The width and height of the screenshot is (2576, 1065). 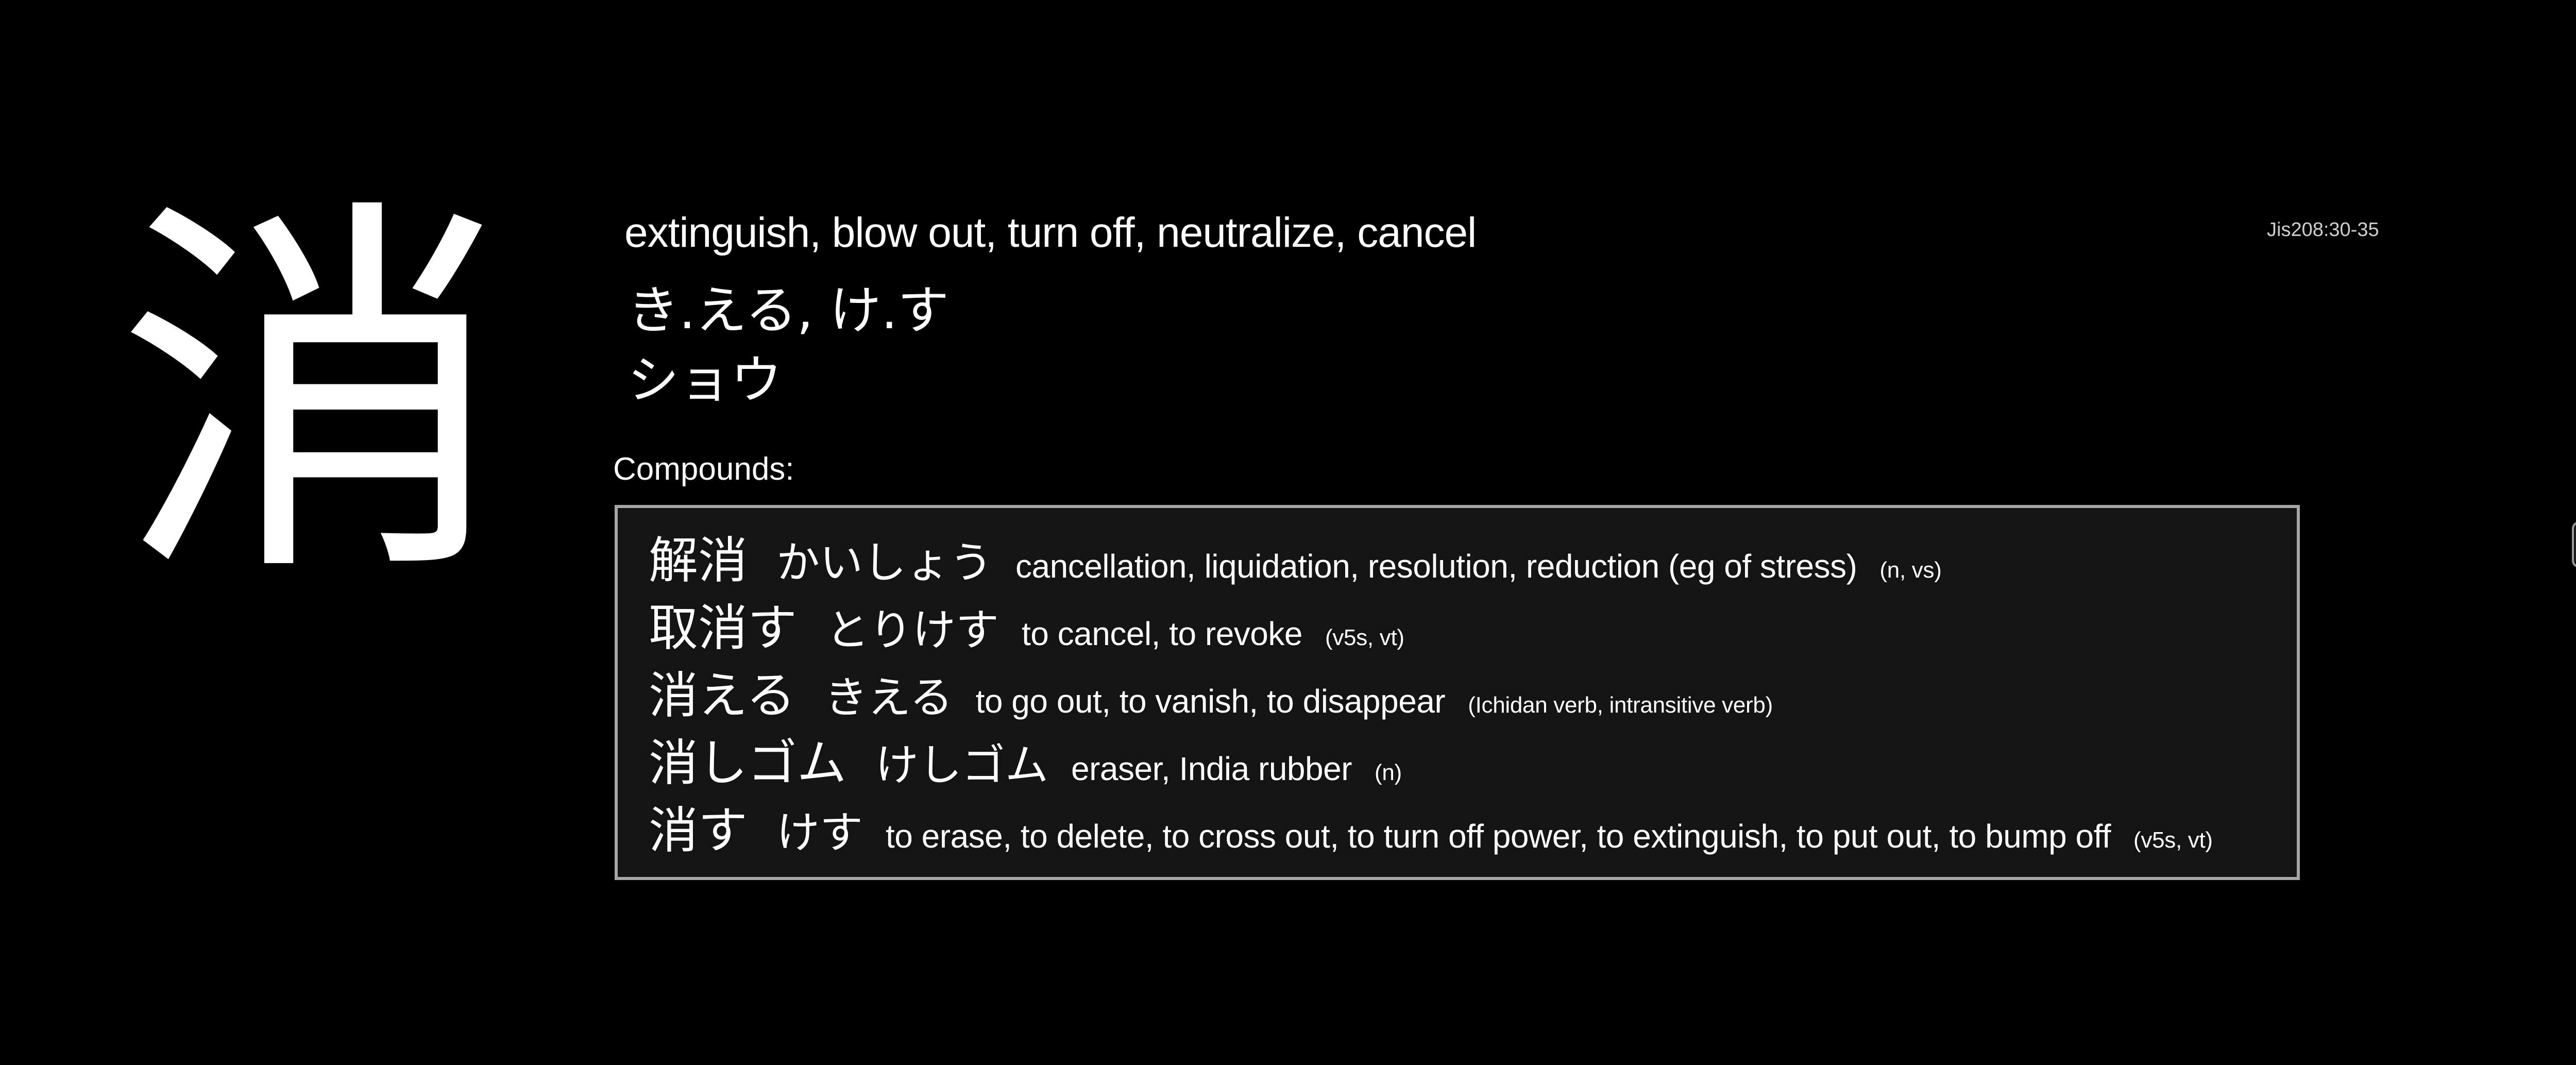 I want to click on scroll-handle, so click(x=2574, y=544).